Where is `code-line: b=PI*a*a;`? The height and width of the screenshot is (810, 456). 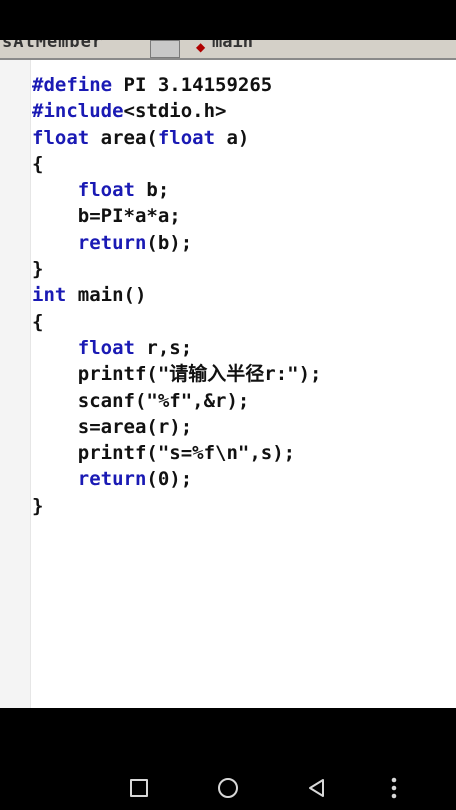
code-line: b=PI*a*a; is located at coordinates (176, 216).